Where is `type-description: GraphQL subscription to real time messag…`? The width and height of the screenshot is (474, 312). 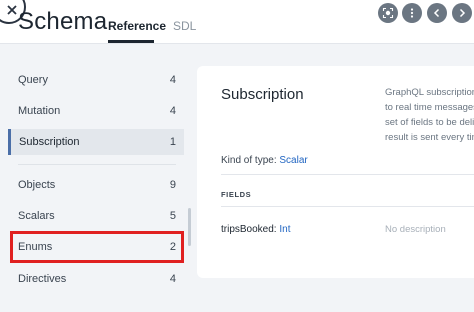 type-description: GraphQL subscription to real time messag… is located at coordinates (429, 115).